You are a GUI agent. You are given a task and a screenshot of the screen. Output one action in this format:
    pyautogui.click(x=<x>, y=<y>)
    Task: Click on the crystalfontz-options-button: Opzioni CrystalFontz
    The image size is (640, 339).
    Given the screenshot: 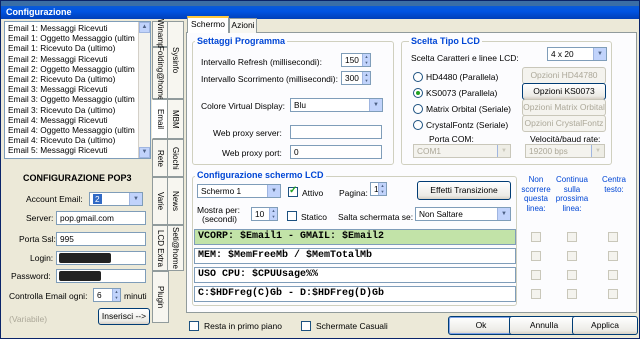 What is the action you would take?
    pyautogui.click(x=564, y=123)
    